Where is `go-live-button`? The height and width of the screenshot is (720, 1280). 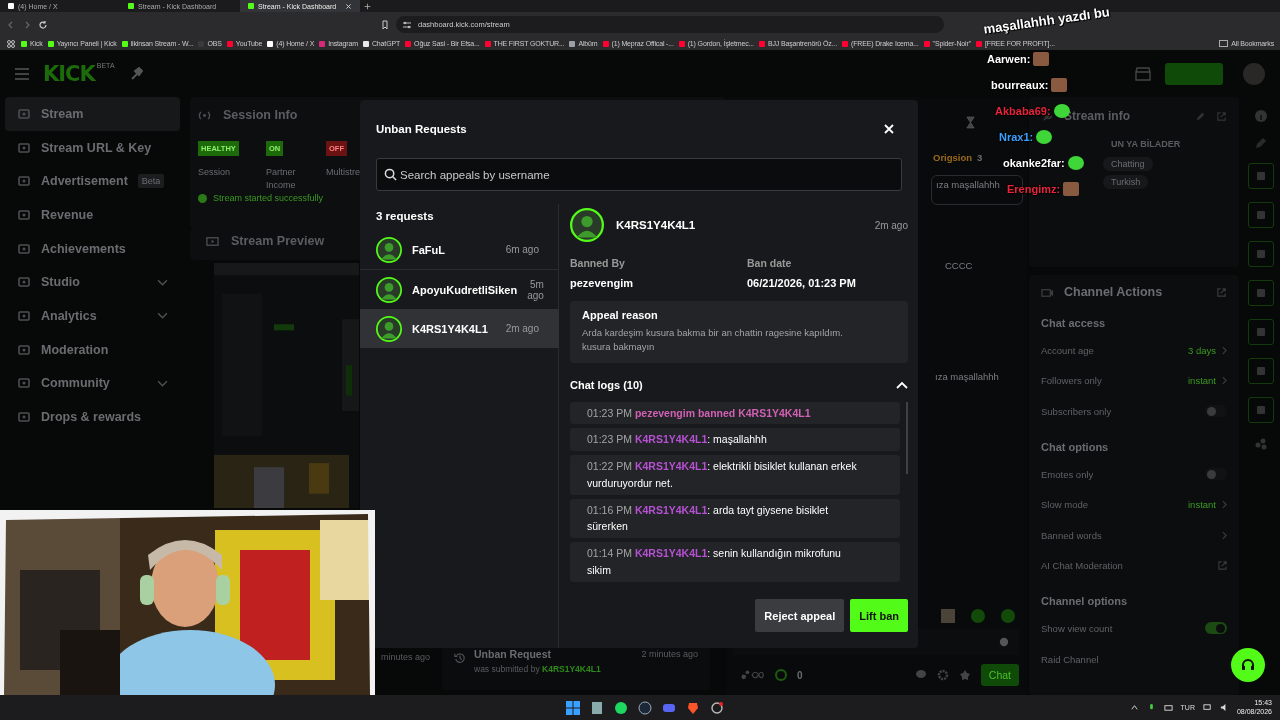 go-live-button is located at coordinates (1194, 73).